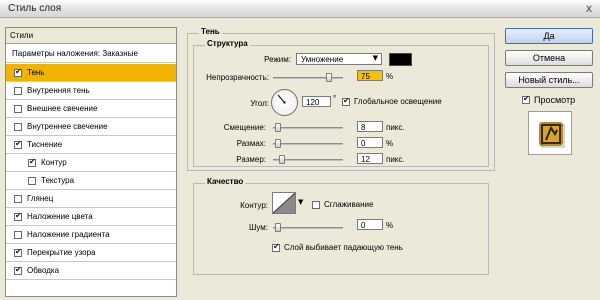 The height and width of the screenshot is (300, 600). Describe the element at coordinates (75, 53) in the screenshot. I see `blending-options-label: Параметры наложения: Заказные` at that location.